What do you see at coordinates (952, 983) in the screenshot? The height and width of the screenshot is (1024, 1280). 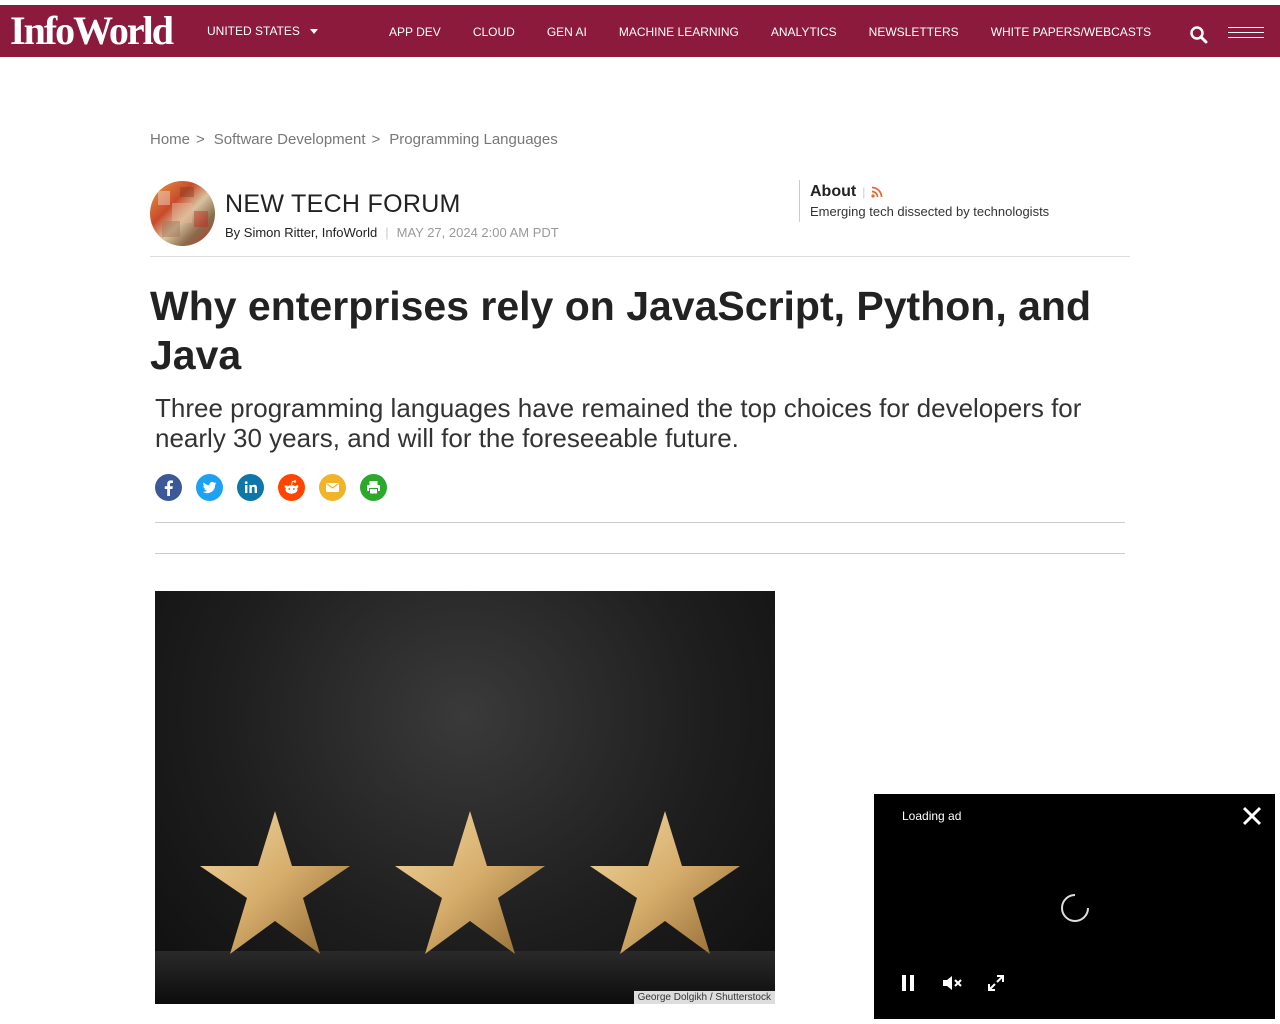 I see `mute-icon` at bounding box center [952, 983].